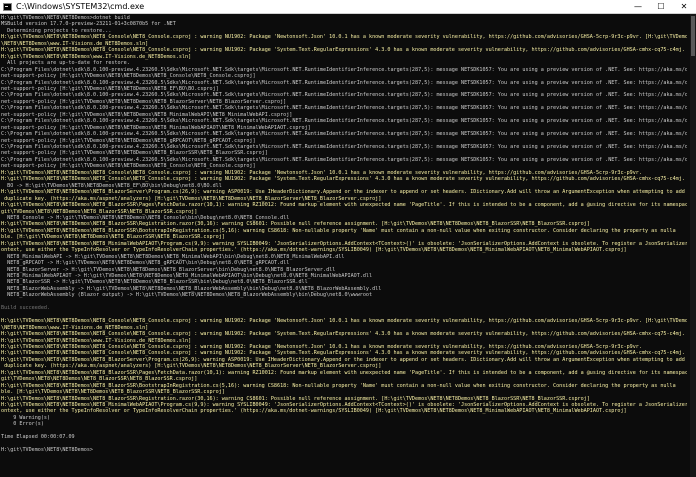 The width and height of the screenshot is (696, 477). I want to click on maximize-button: ☐, so click(661, 6).